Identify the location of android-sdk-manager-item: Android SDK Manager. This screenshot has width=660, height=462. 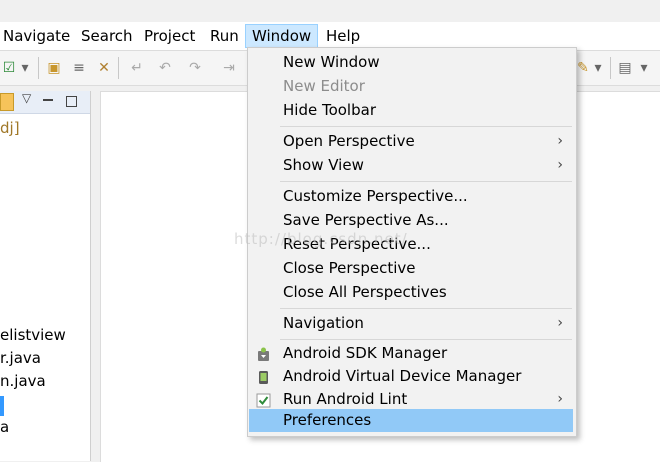
(411, 353).